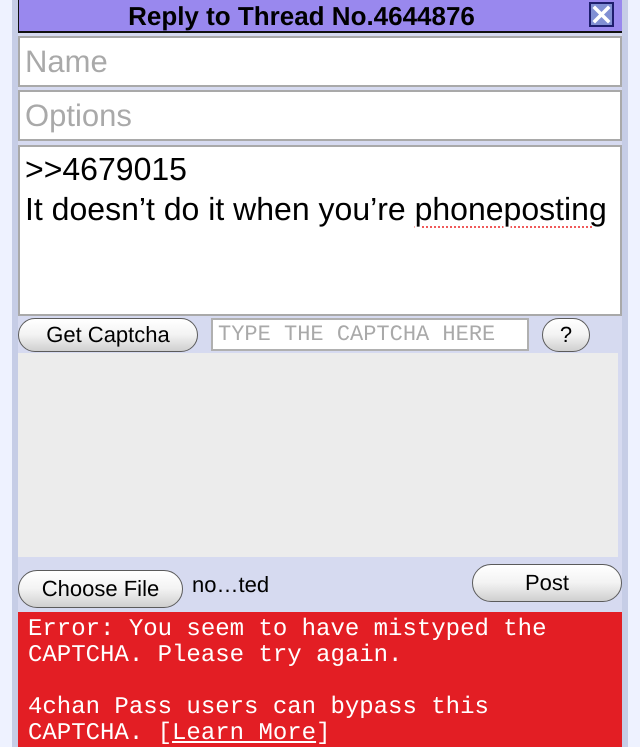 The image size is (640, 747). I want to click on text-field: Options, so click(320, 115).